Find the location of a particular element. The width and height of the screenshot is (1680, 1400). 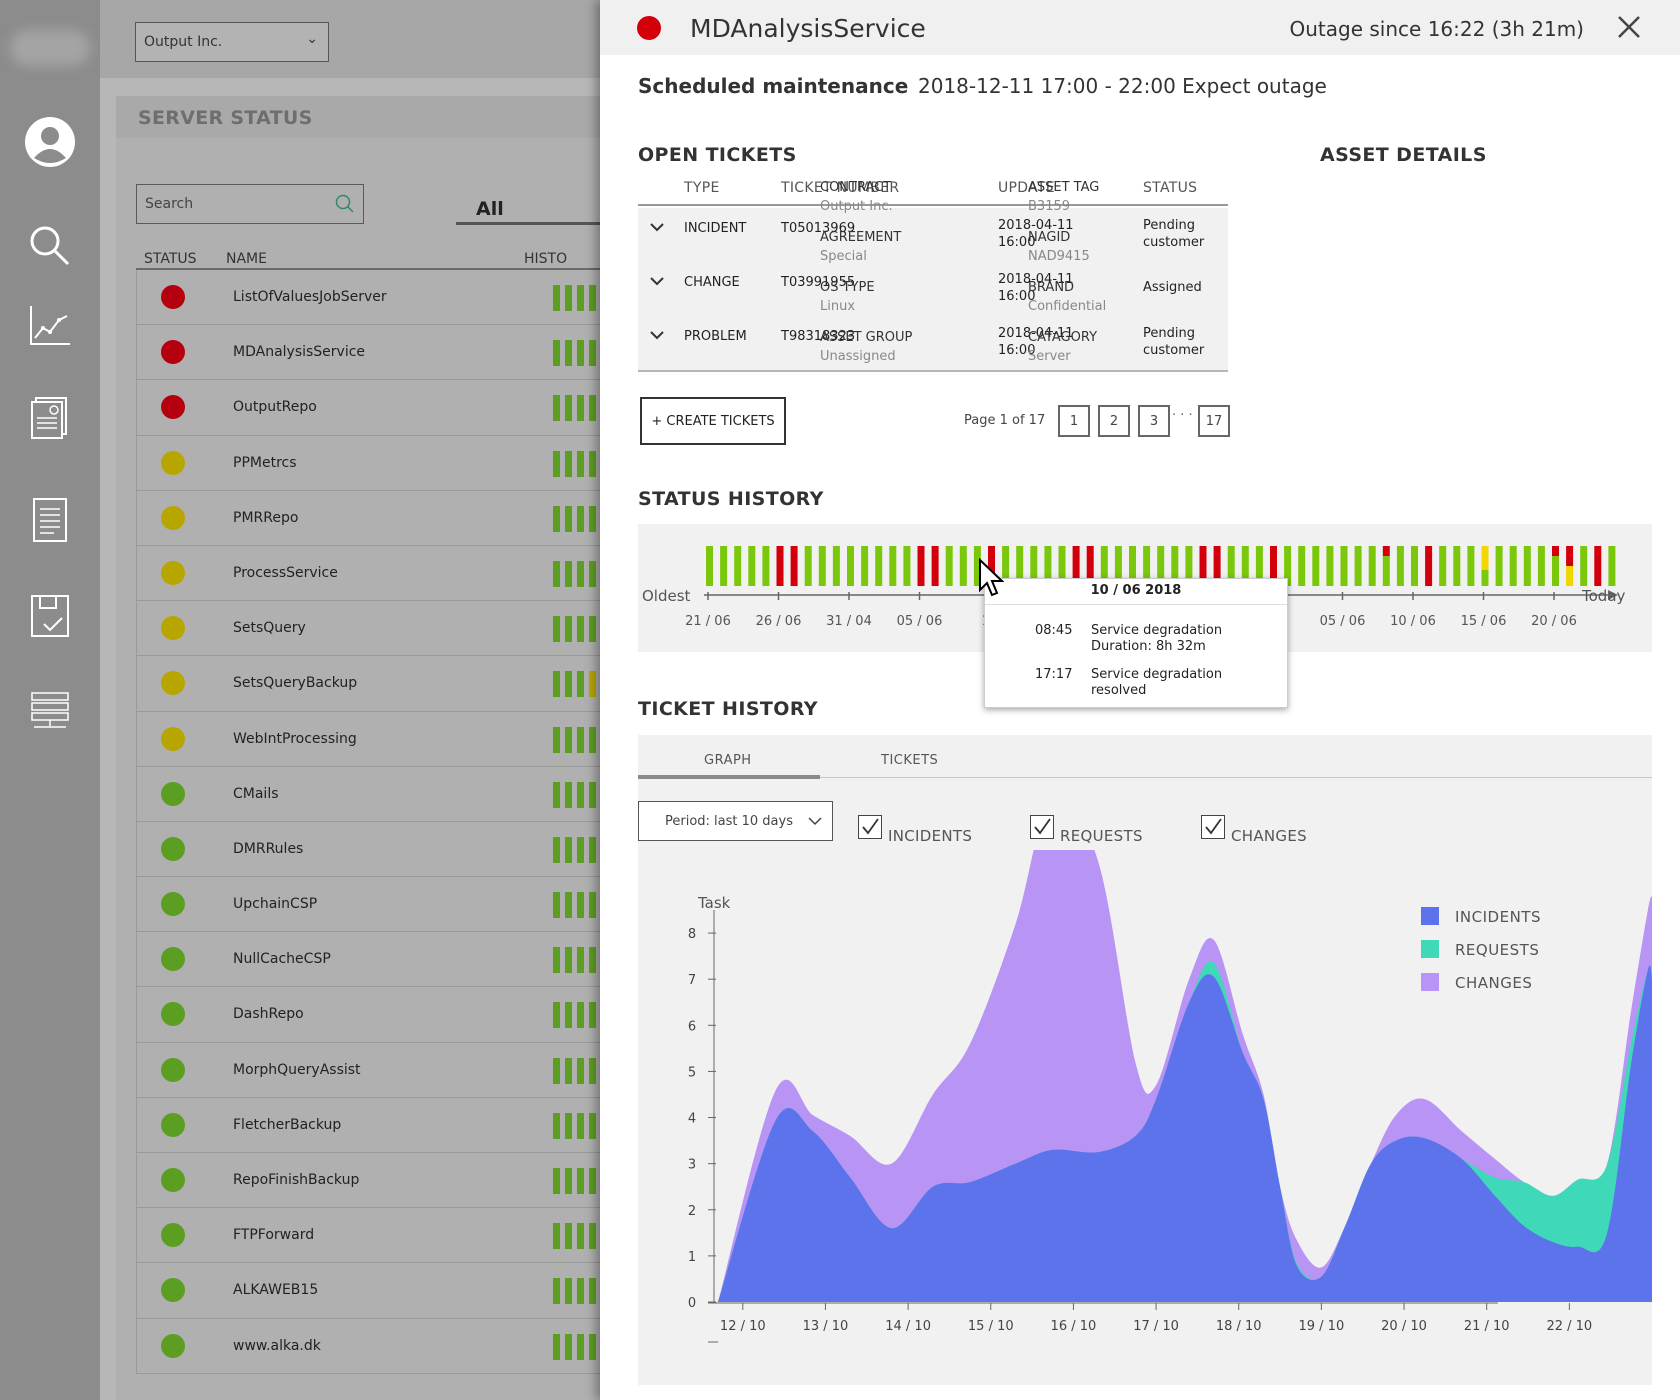

asset-key: AGREEMENT is located at coordinates (861, 237).